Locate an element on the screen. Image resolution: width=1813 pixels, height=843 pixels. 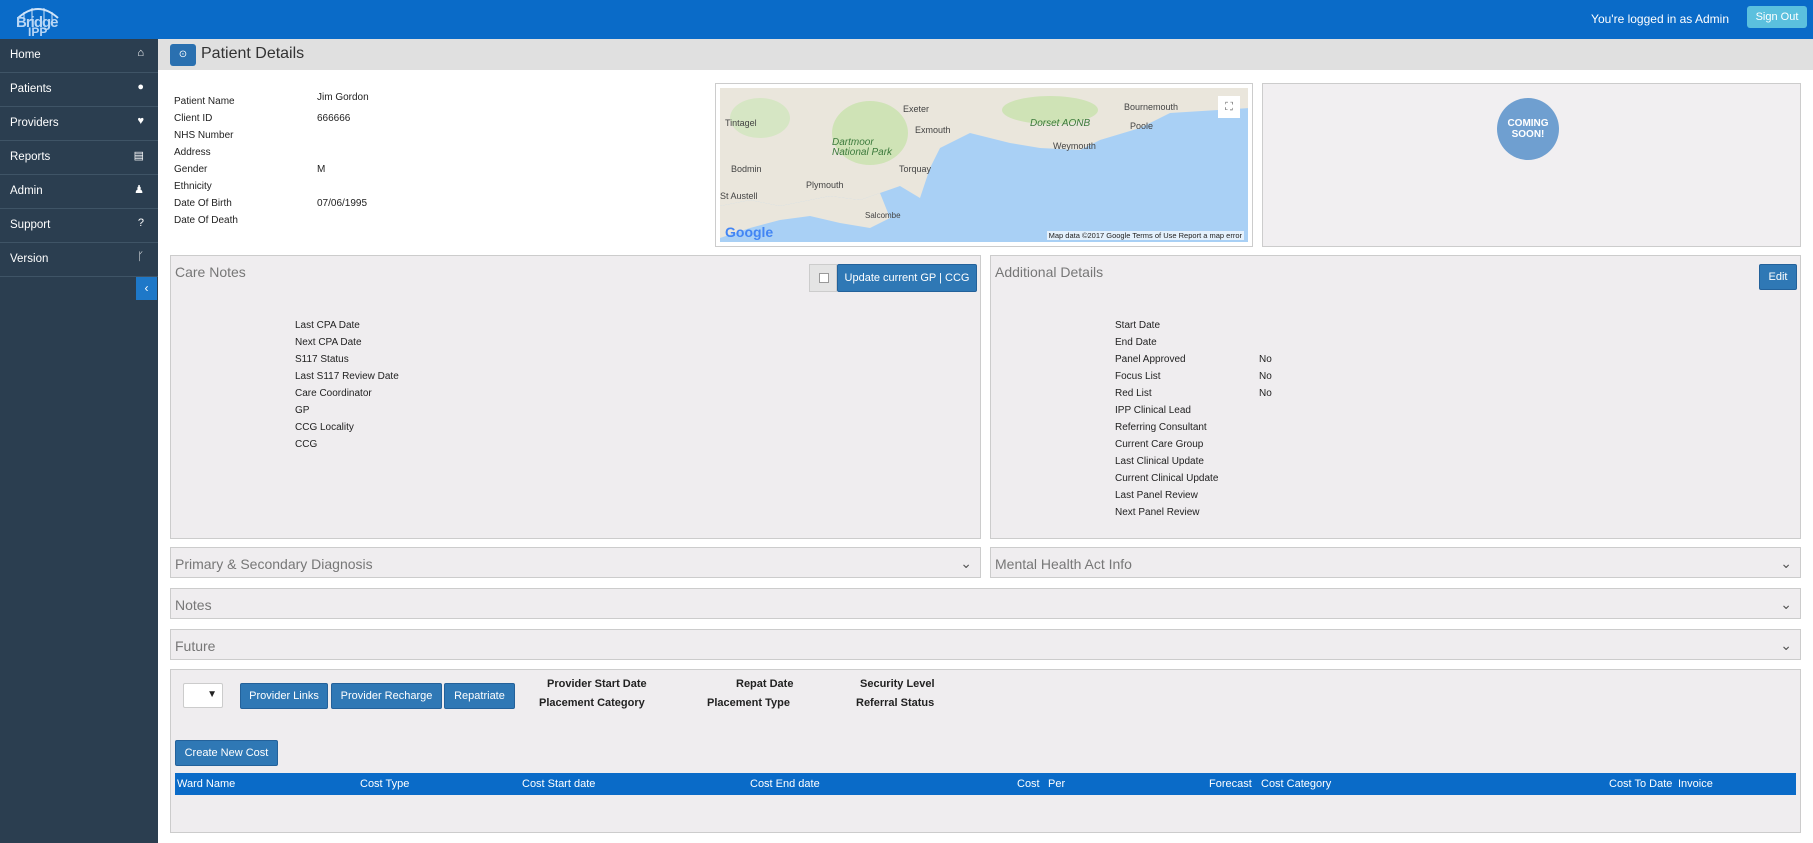
checkbox-box is located at coordinates (824, 278).